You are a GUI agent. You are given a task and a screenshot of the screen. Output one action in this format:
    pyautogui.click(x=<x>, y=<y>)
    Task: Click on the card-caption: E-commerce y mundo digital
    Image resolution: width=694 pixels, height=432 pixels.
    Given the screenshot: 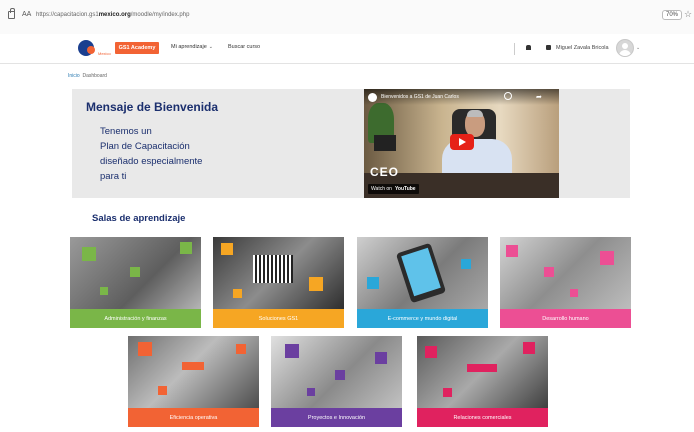 What is the action you would take?
    pyautogui.click(x=422, y=318)
    